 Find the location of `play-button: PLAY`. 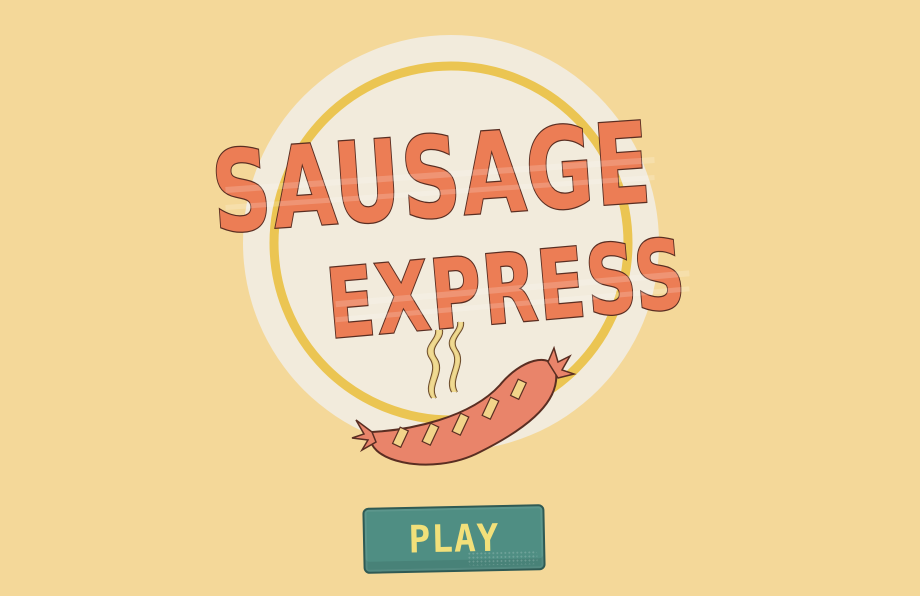

play-button: PLAY is located at coordinates (454, 539).